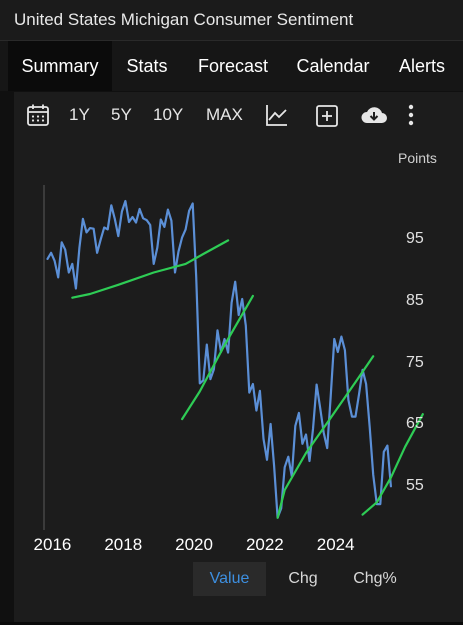  What do you see at coordinates (264, 544) in the screenshot?
I see `x-tick-label: 2022` at bounding box center [264, 544].